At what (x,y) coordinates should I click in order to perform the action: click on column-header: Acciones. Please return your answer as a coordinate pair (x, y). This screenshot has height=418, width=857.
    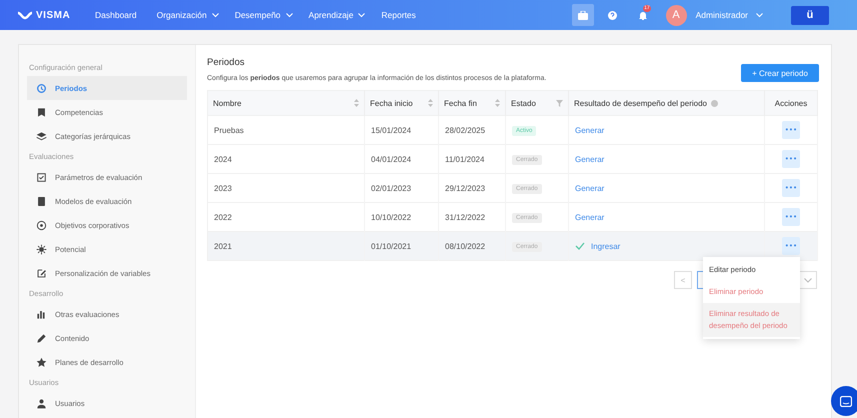
    Looking at the image, I should click on (791, 103).